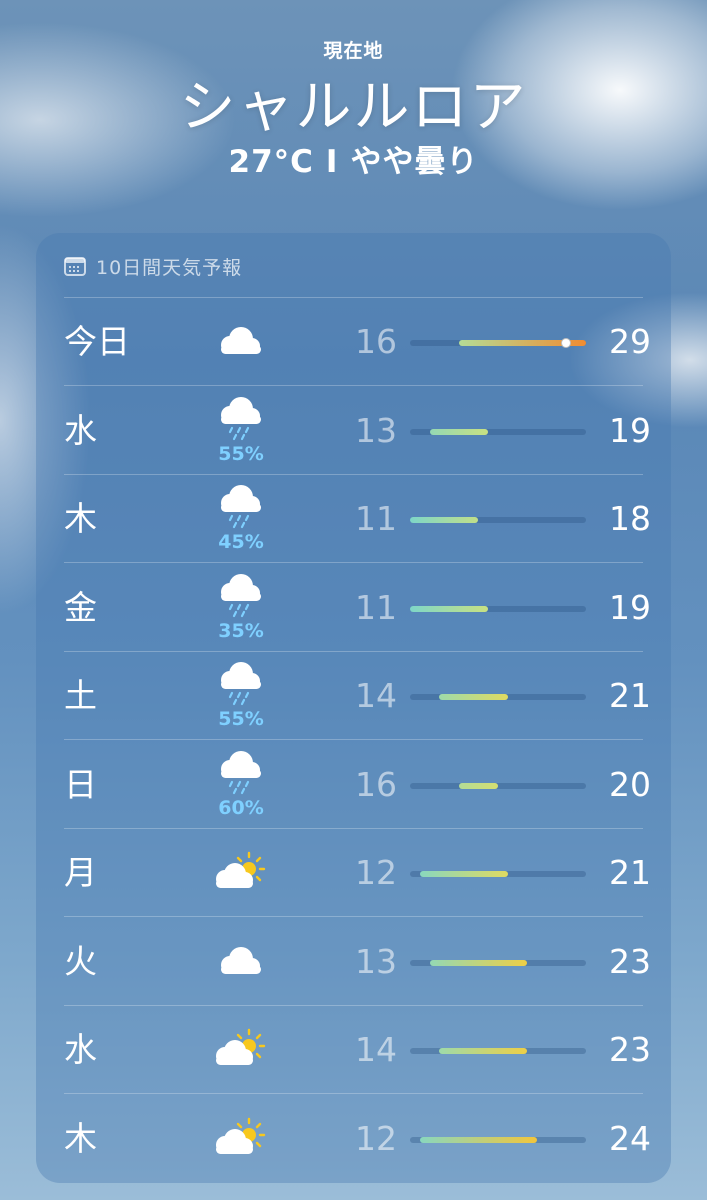 This screenshot has height=1200, width=707. I want to click on forecast-row: 今日 16 29, so click(353, 342).